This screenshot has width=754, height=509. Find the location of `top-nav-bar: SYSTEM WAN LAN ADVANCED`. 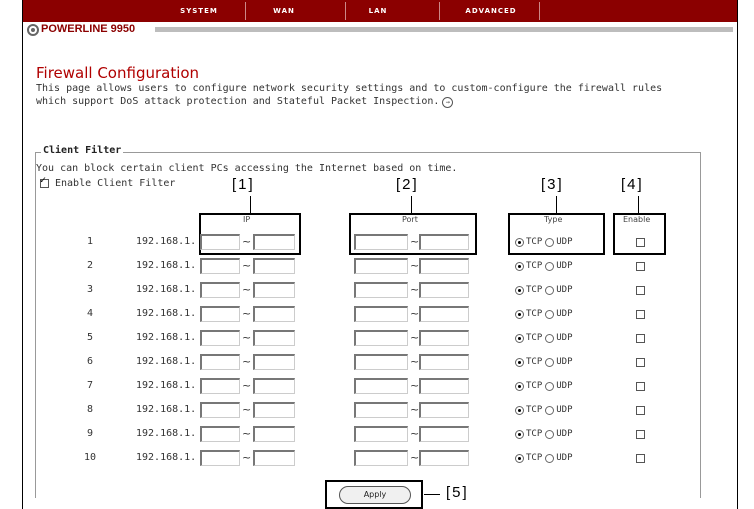

top-nav-bar: SYSTEM WAN LAN ADVANCED is located at coordinates (380, 11).